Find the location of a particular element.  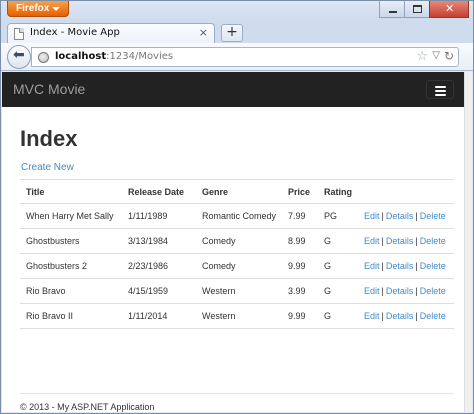

cell-title: Rio Bravo is located at coordinates (71, 291).